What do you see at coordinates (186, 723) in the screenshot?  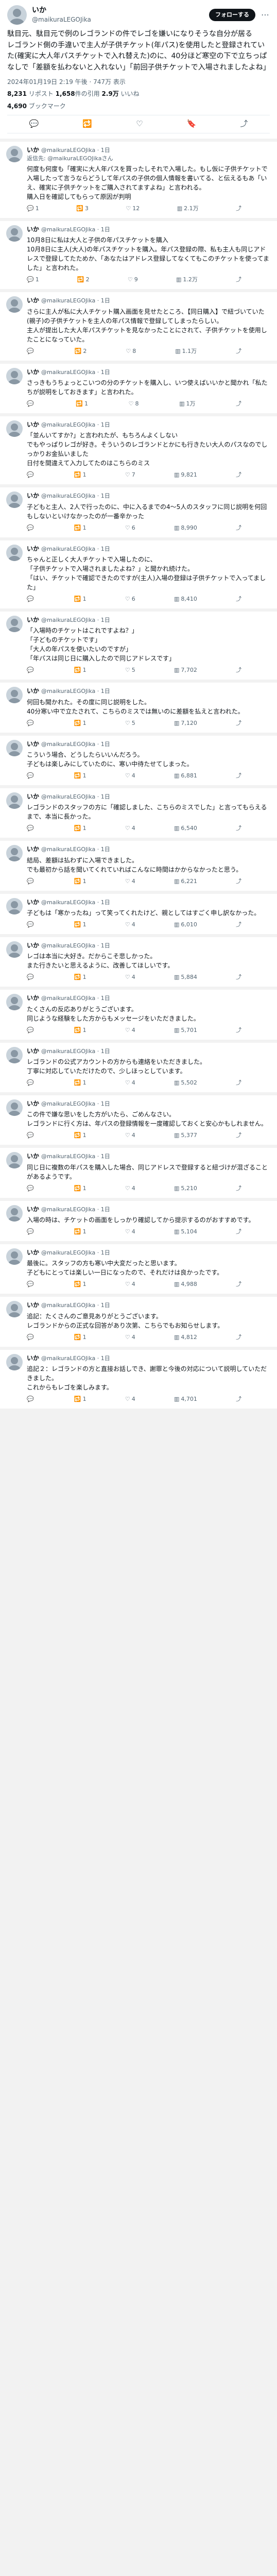 I see `views-button: ▥ 7,120` at bounding box center [186, 723].